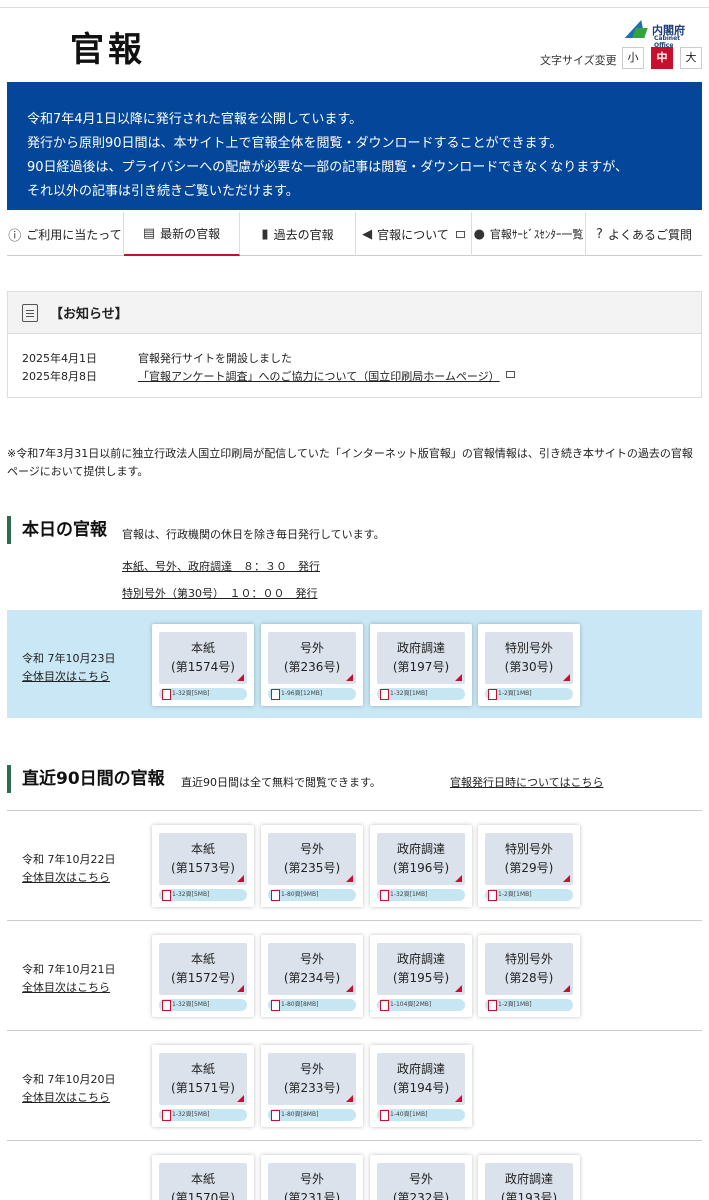 This screenshot has width=709, height=1200. Describe the element at coordinates (662, 58) in the screenshot. I see `fontsize-medium-button: 中` at that location.